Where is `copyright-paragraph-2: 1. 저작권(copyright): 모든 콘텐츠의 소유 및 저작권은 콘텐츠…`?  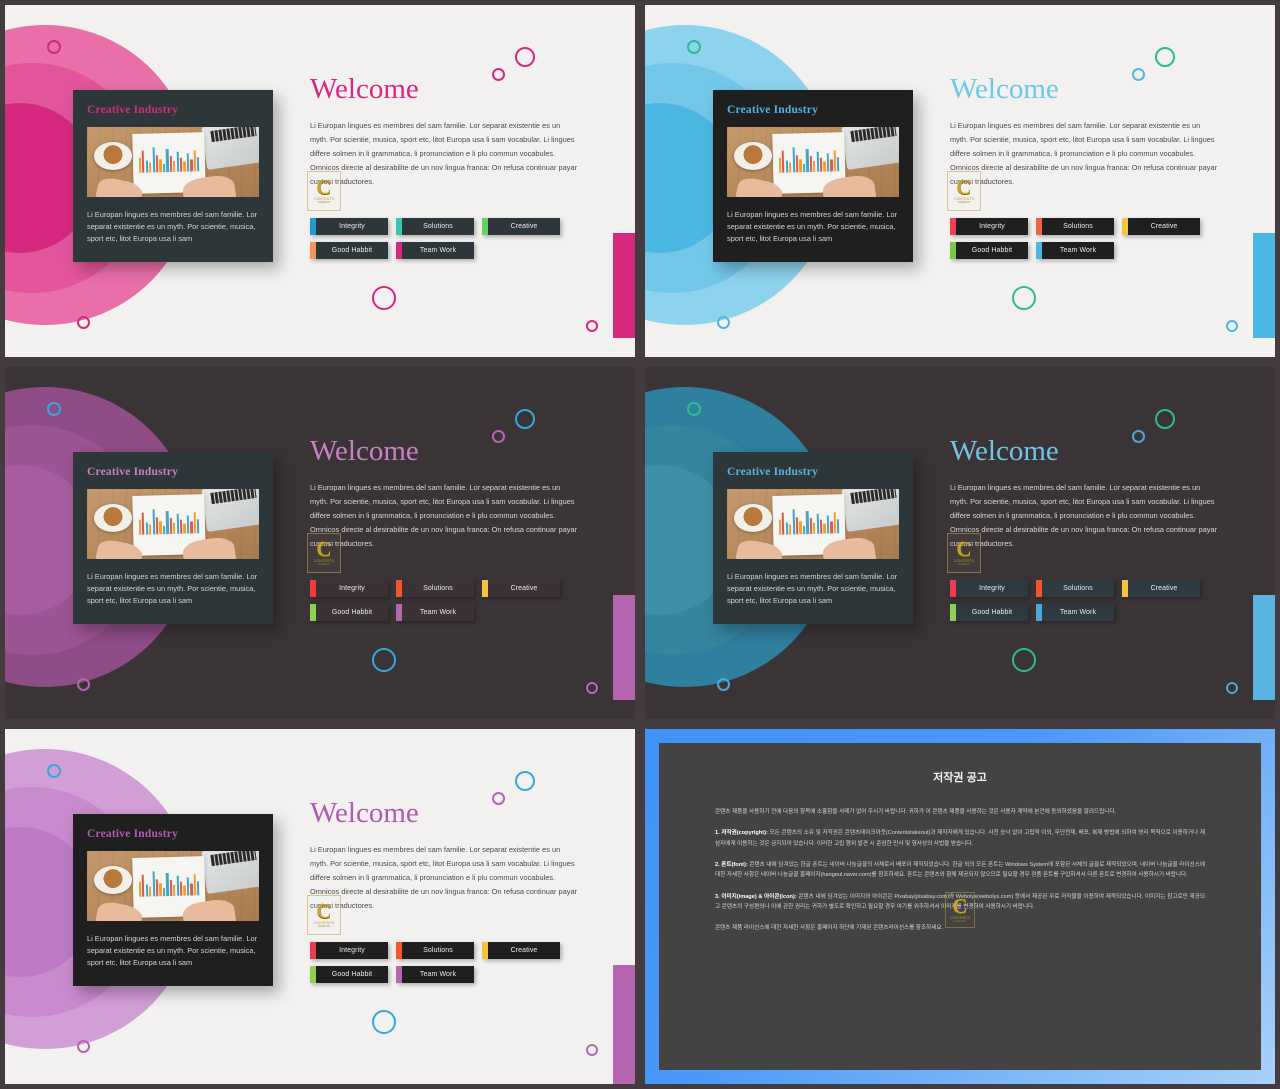 copyright-paragraph-2: 1. 저작권(copyright): 모든 콘텐츠의 소유 및 저작권은 콘텐츠… is located at coordinates (960, 838).